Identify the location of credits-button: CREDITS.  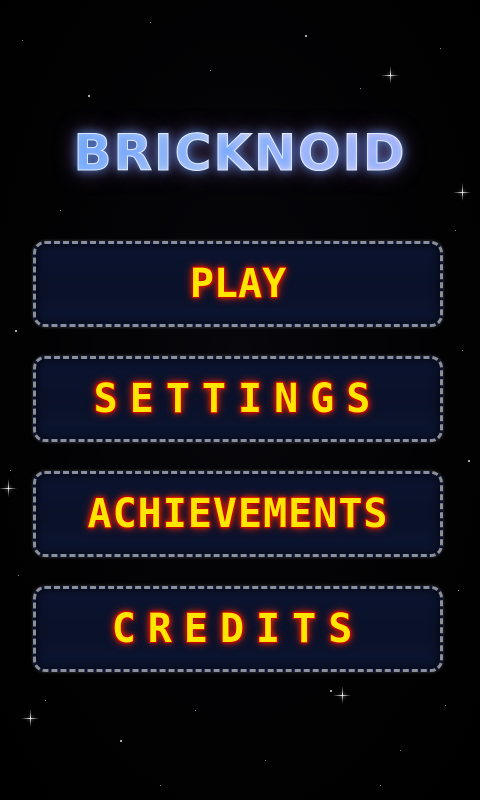
(238, 629).